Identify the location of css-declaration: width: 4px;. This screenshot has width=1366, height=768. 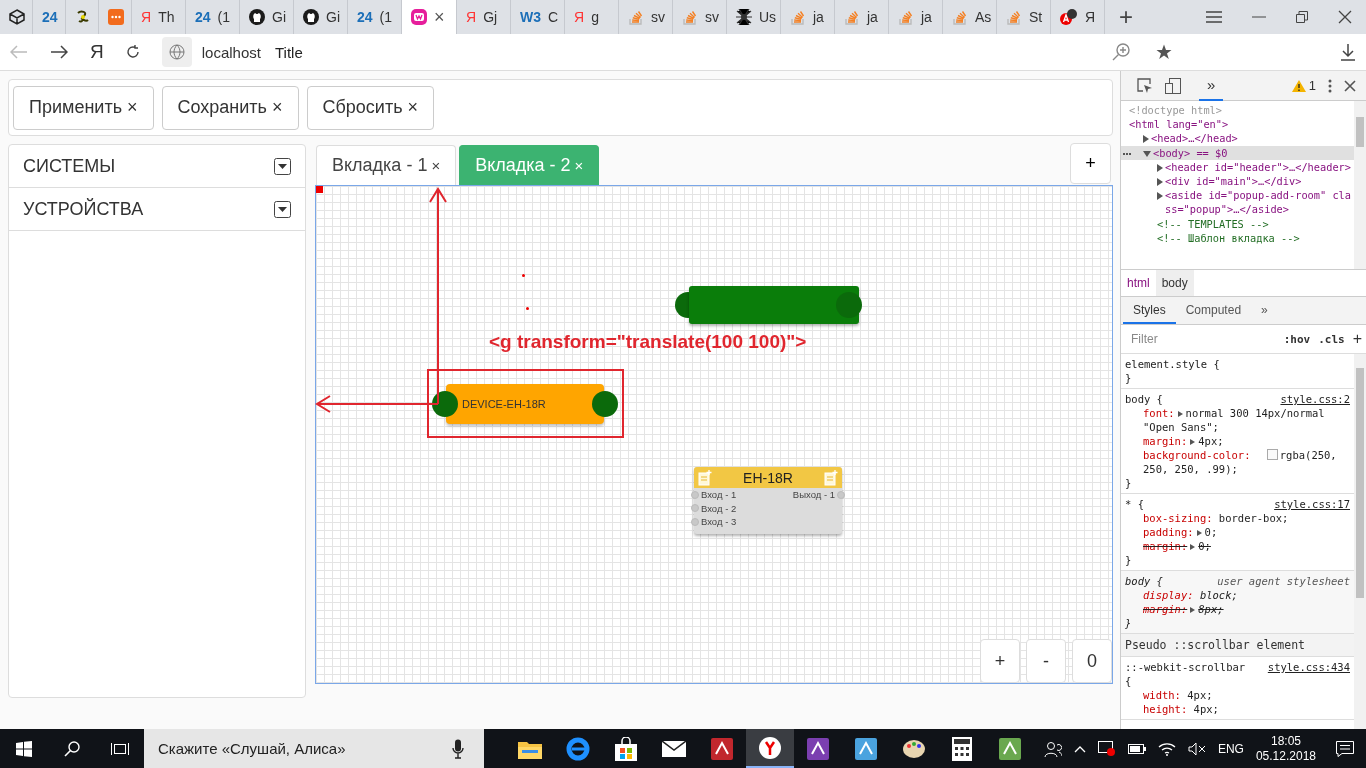
(1237, 695).